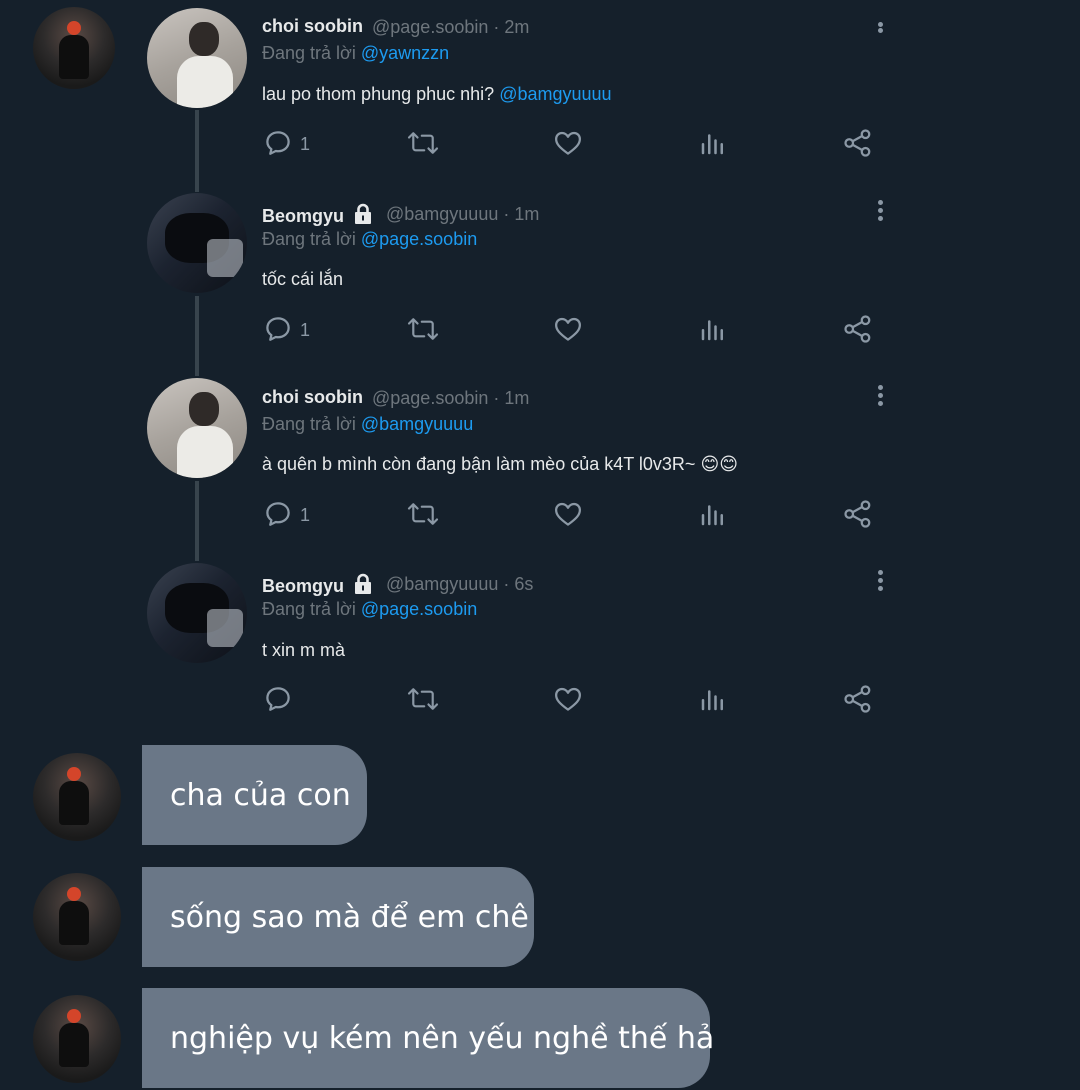 The height and width of the screenshot is (1090, 1080). I want to click on handle-time: @bamgyuuuu · 1m, so click(463, 214).